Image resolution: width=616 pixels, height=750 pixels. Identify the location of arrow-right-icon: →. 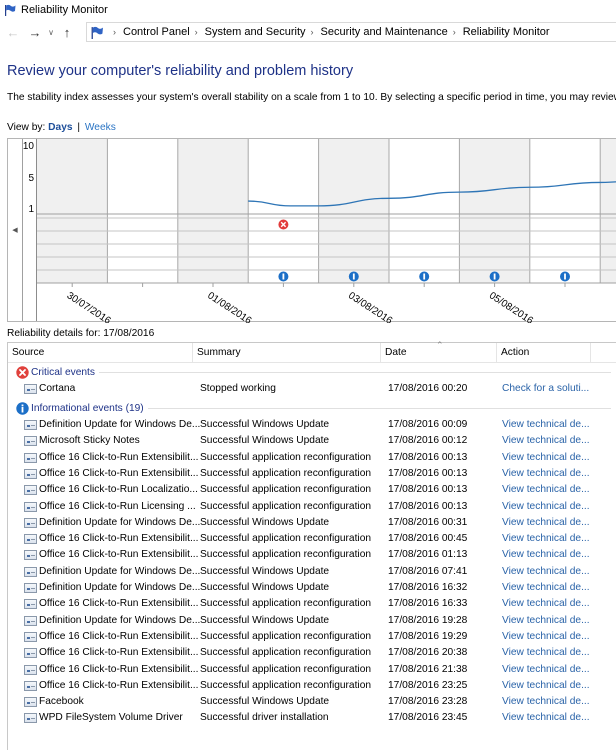
(35, 32).